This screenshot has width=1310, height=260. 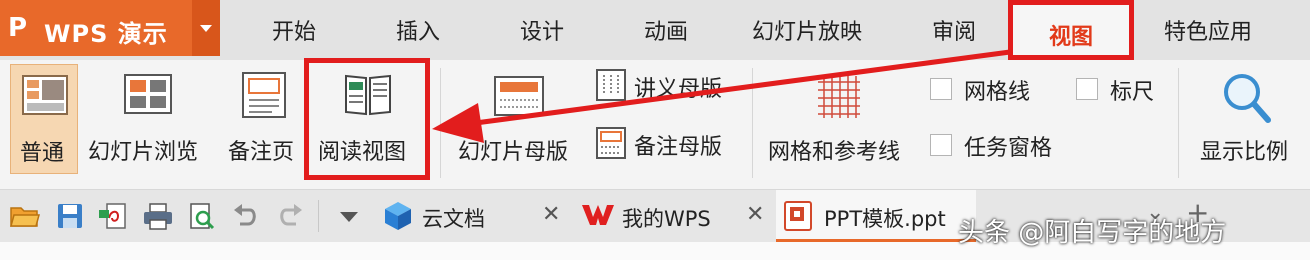 I want to click on print-icon, so click(x=158, y=216).